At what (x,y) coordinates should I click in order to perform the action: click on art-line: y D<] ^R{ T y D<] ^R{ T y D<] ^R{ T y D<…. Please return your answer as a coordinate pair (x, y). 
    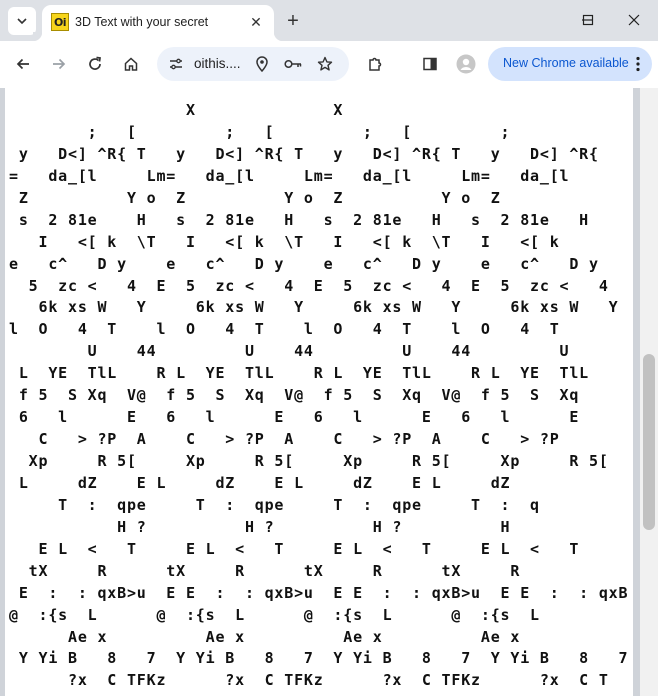
    Looking at the image, I should click on (304, 153).